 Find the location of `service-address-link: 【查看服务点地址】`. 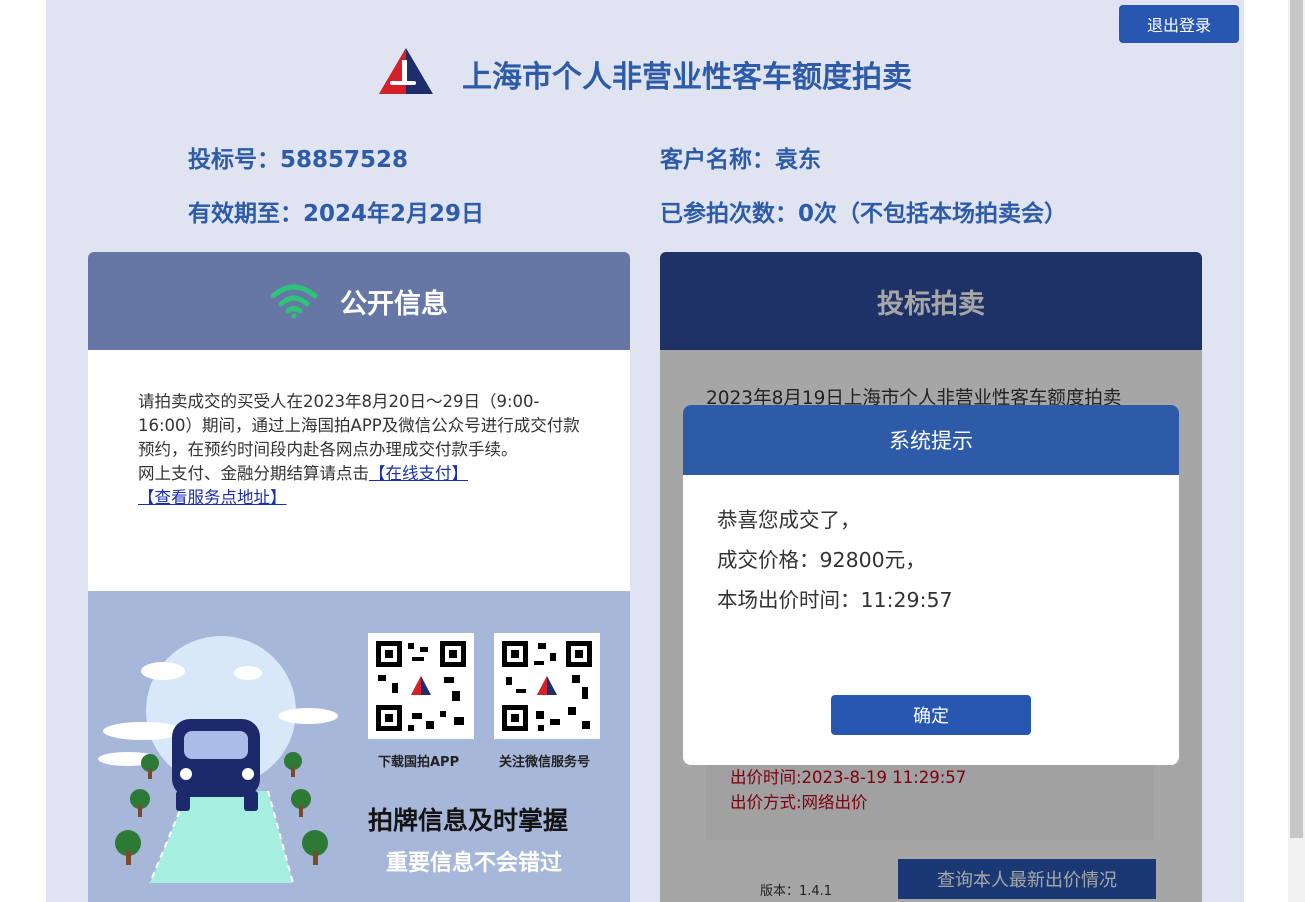

service-address-link: 【查看服务点地址】 is located at coordinates (212, 497).